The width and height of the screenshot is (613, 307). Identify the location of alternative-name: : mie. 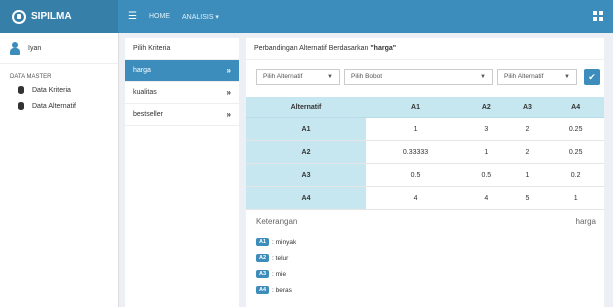
(279, 274).